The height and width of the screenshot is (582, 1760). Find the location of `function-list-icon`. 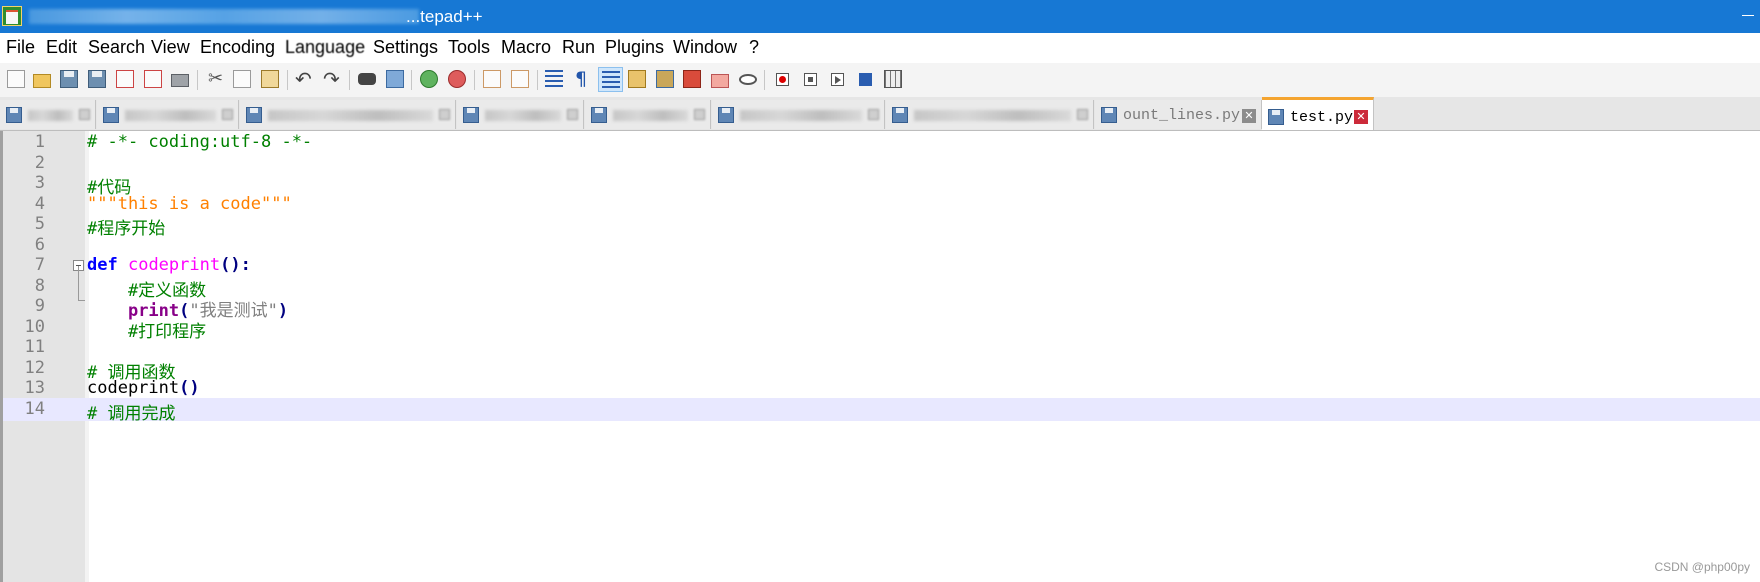

function-list-icon is located at coordinates (692, 79).